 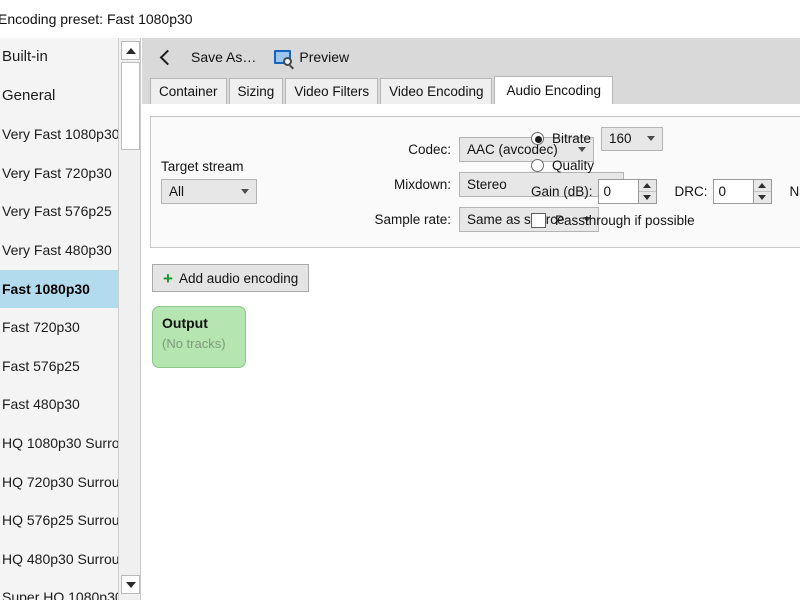 What do you see at coordinates (185, 323) in the screenshot?
I see `output-card-title: Output` at bounding box center [185, 323].